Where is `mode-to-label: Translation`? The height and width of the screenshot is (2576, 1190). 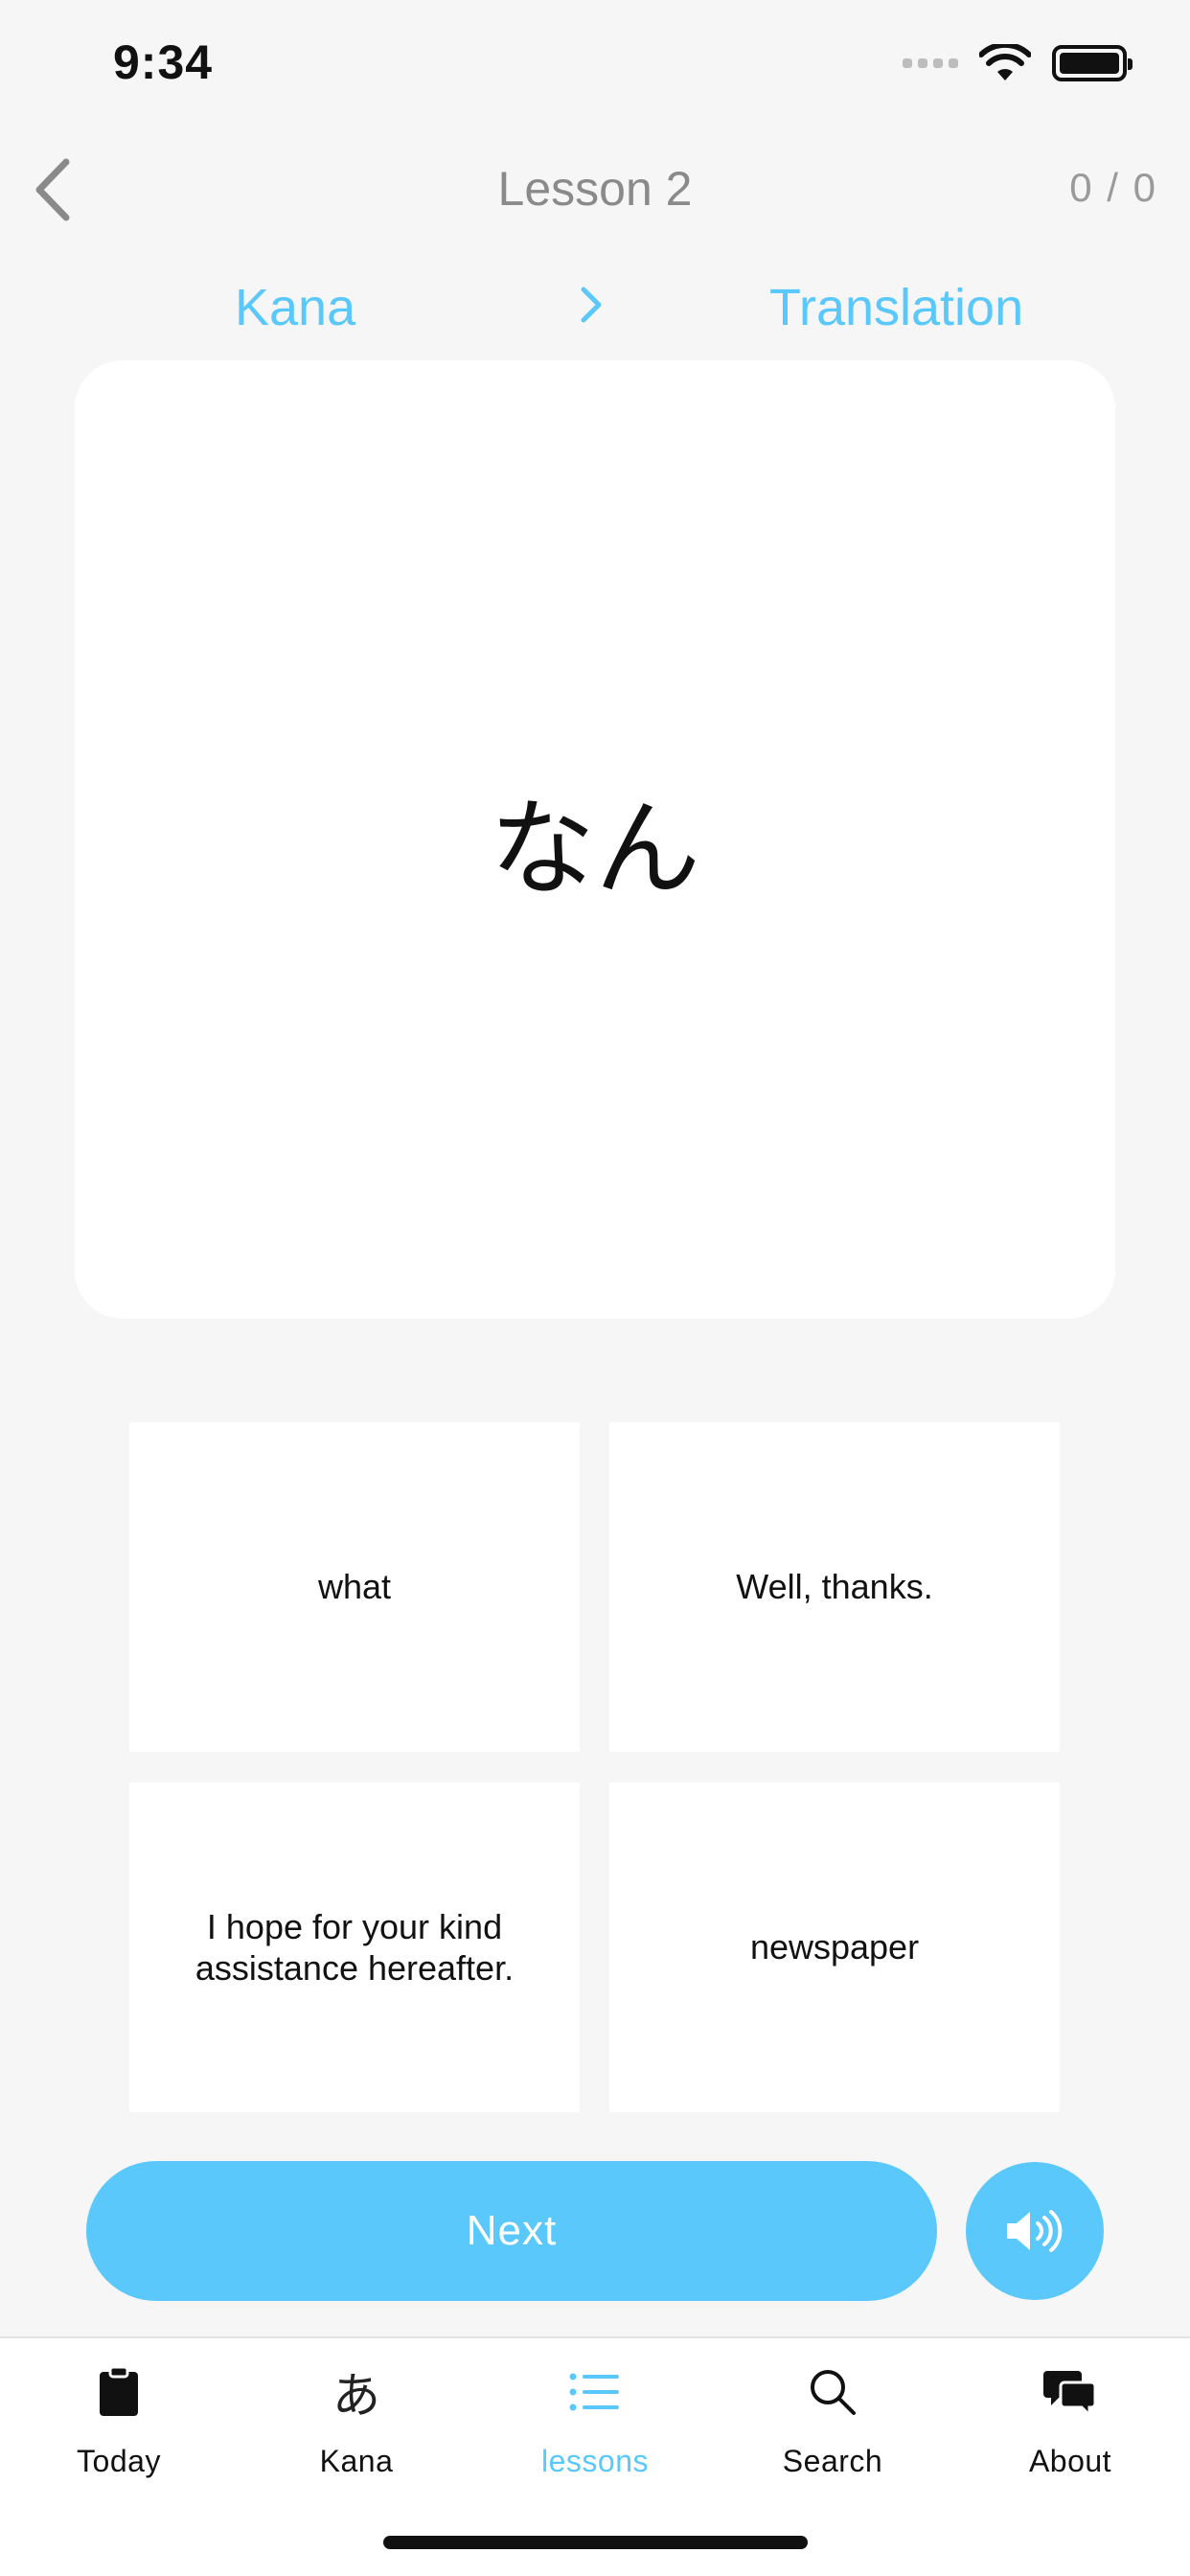 mode-to-label: Translation is located at coordinates (896, 307).